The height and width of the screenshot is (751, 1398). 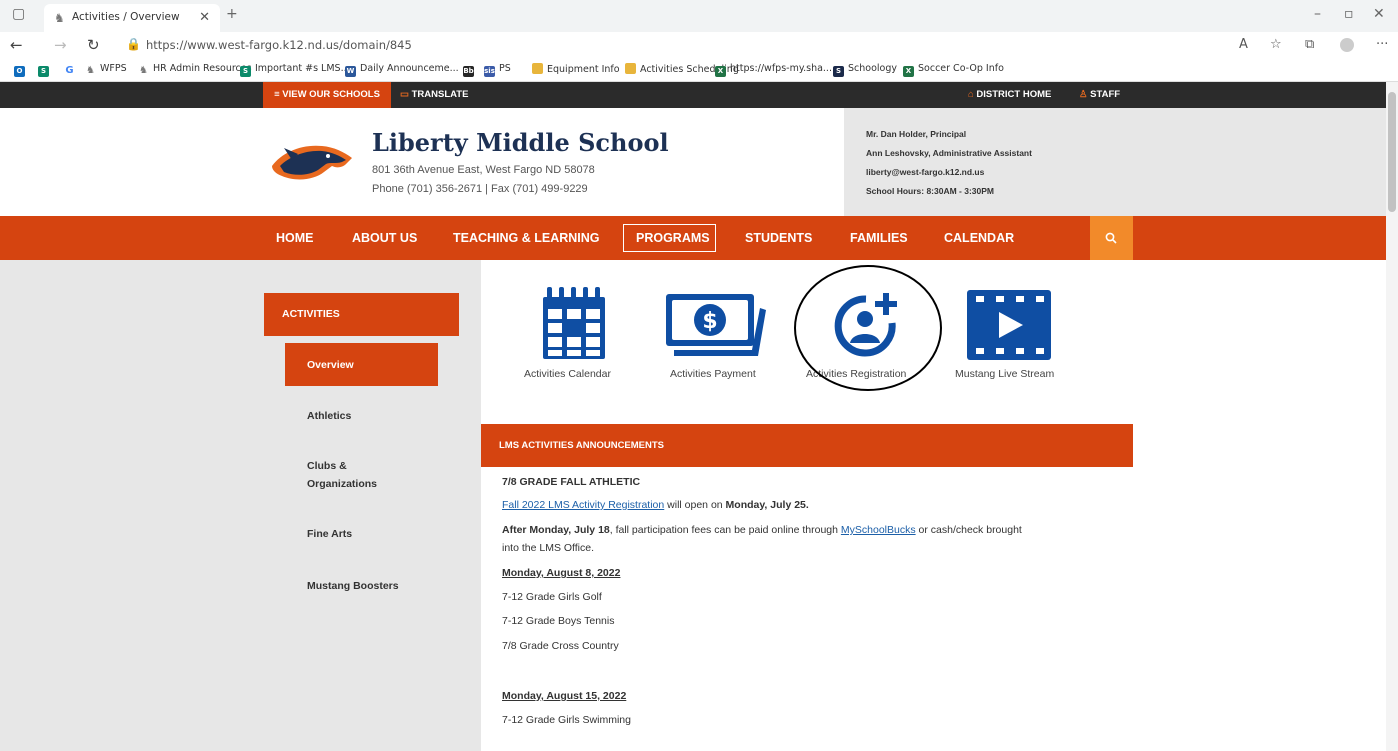 I want to click on sis-icon: sis, so click(x=489, y=71).